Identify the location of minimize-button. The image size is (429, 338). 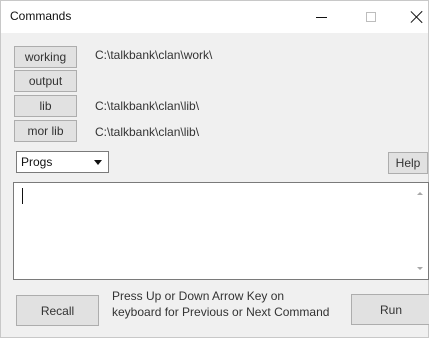
(321, 17).